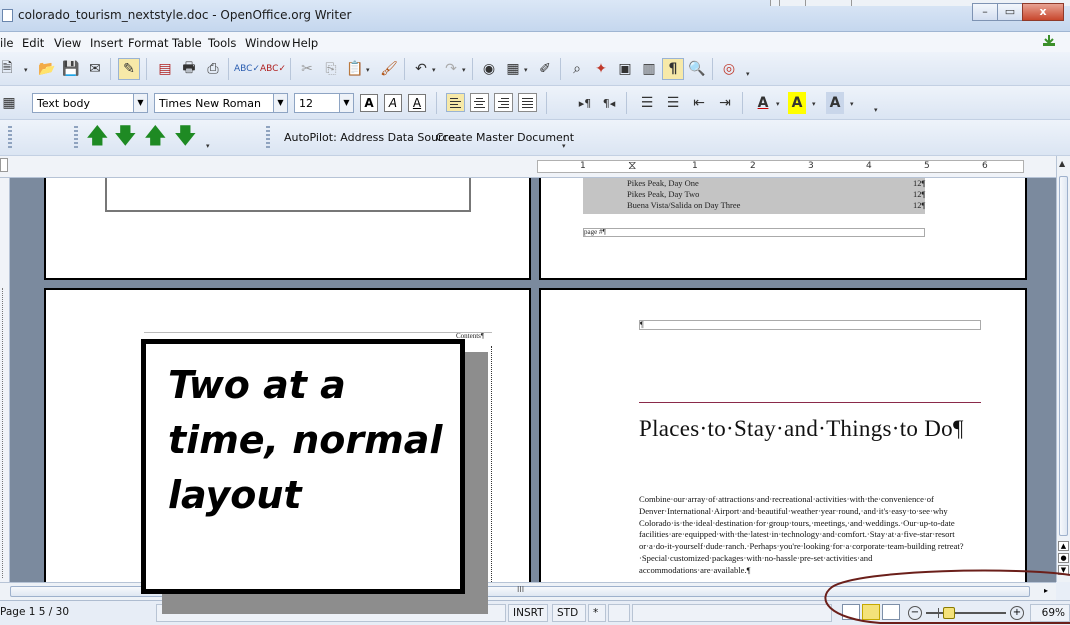 The width and height of the screenshot is (1070, 625). I want to click on menu-table: Table, so click(187, 43).